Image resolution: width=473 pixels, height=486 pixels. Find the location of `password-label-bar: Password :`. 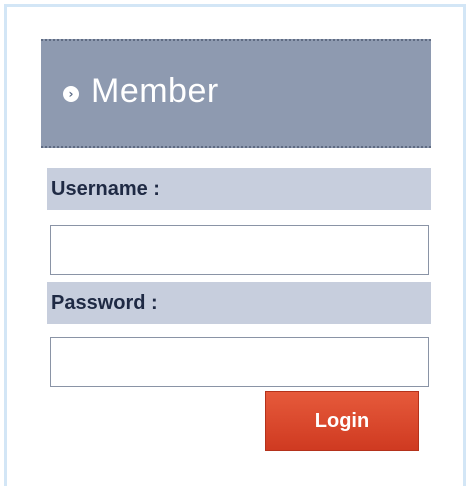

password-label-bar: Password : is located at coordinates (239, 303).